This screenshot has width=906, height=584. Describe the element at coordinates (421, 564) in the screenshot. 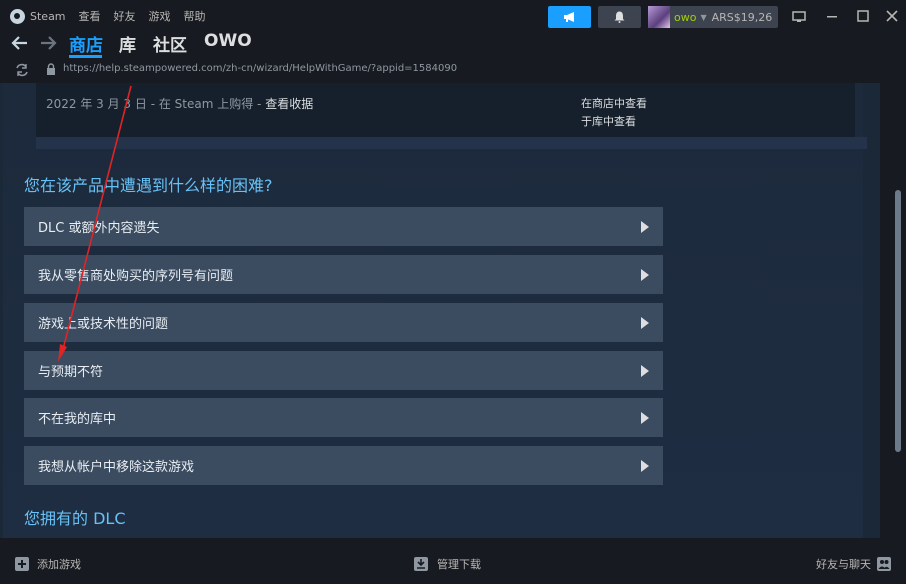

I see `download-icon` at that location.